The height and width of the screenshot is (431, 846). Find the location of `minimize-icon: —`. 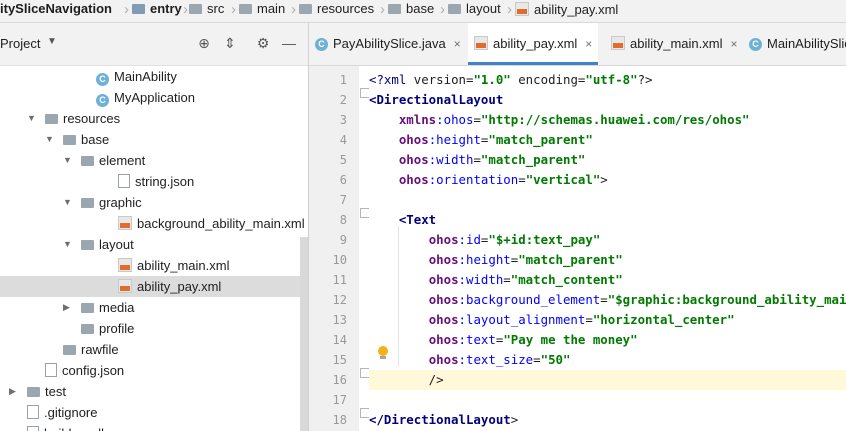

minimize-icon: — is located at coordinates (289, 43).